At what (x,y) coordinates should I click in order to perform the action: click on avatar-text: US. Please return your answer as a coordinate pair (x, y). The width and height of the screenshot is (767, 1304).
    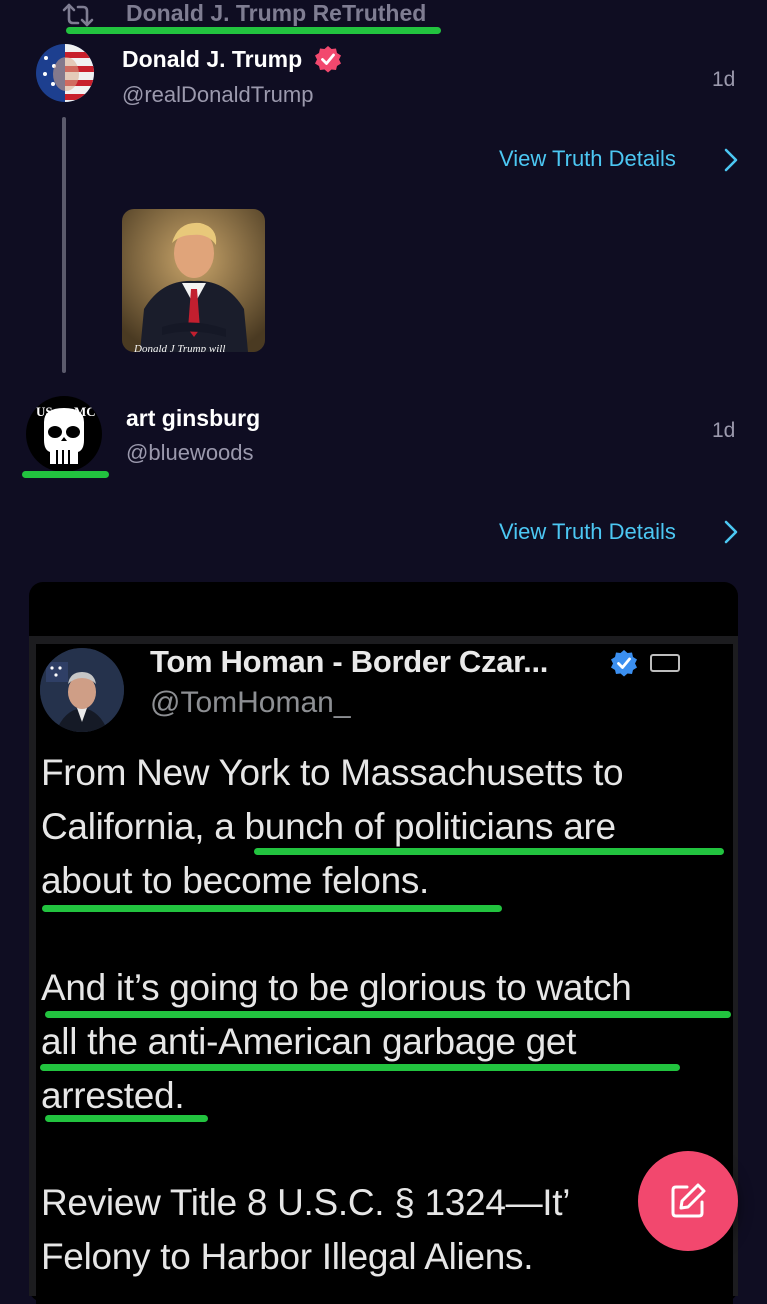
    Looking at the image, I should click on (44, 411).